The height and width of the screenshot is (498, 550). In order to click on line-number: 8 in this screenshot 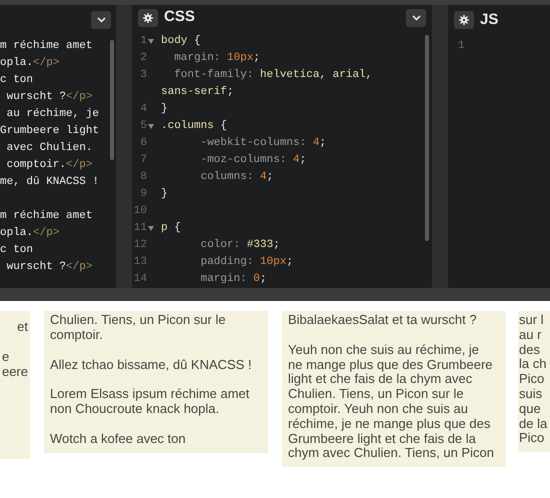, I will do `click(143, 177)`.